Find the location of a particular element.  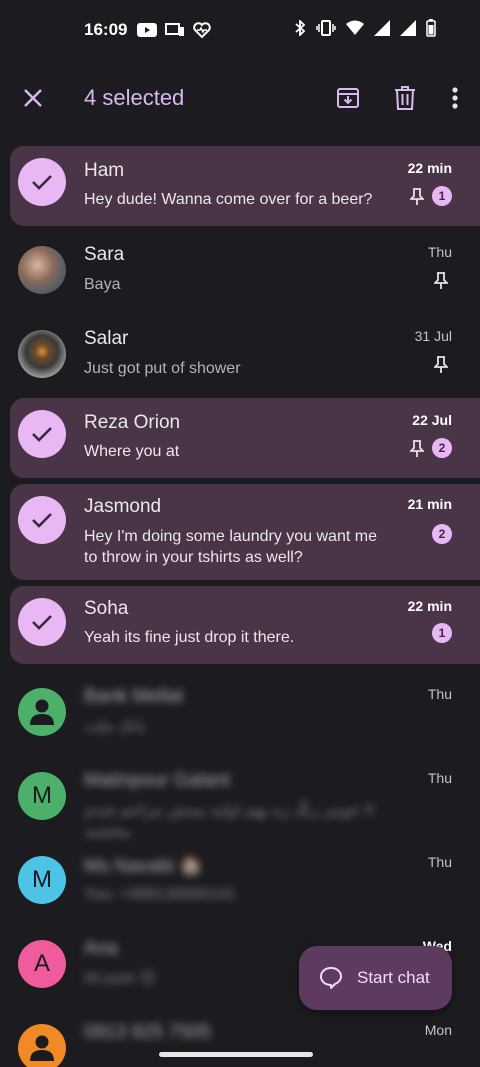

message-preview: Just got put of shower is located at coordinates (162, 368).